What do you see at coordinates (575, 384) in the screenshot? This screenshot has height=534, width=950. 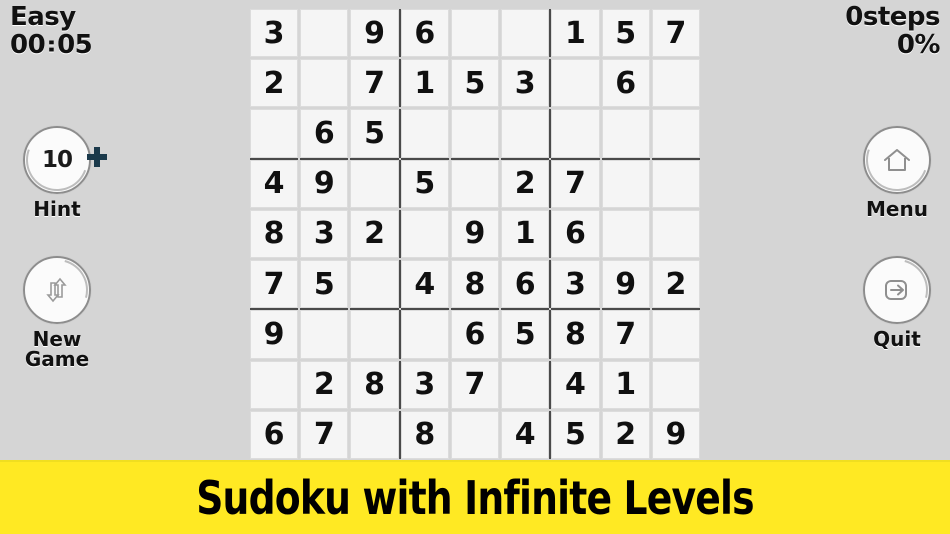 I see `sudoku-cell-r8c7: 4` at bounding box center [575, 384].